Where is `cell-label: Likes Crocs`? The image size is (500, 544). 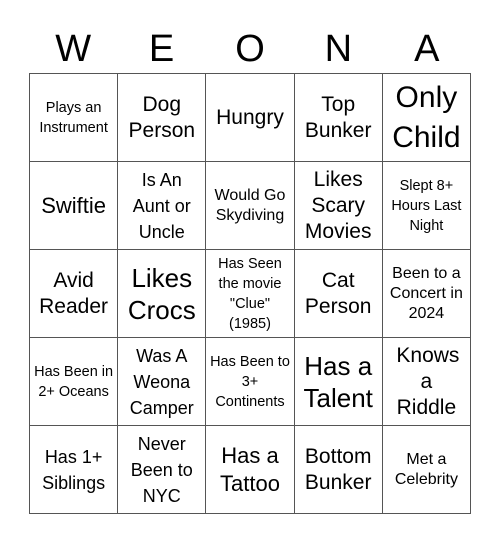 cell-label: Likes Crocs is located at coordinates (161, 293).